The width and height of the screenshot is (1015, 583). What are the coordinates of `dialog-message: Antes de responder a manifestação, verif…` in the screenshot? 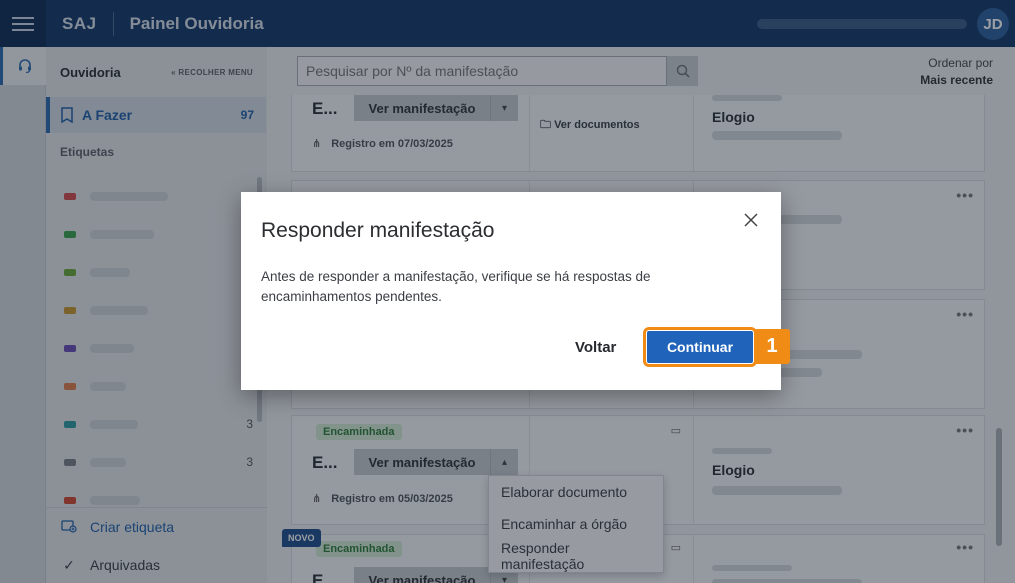 It's located at (456, 286).